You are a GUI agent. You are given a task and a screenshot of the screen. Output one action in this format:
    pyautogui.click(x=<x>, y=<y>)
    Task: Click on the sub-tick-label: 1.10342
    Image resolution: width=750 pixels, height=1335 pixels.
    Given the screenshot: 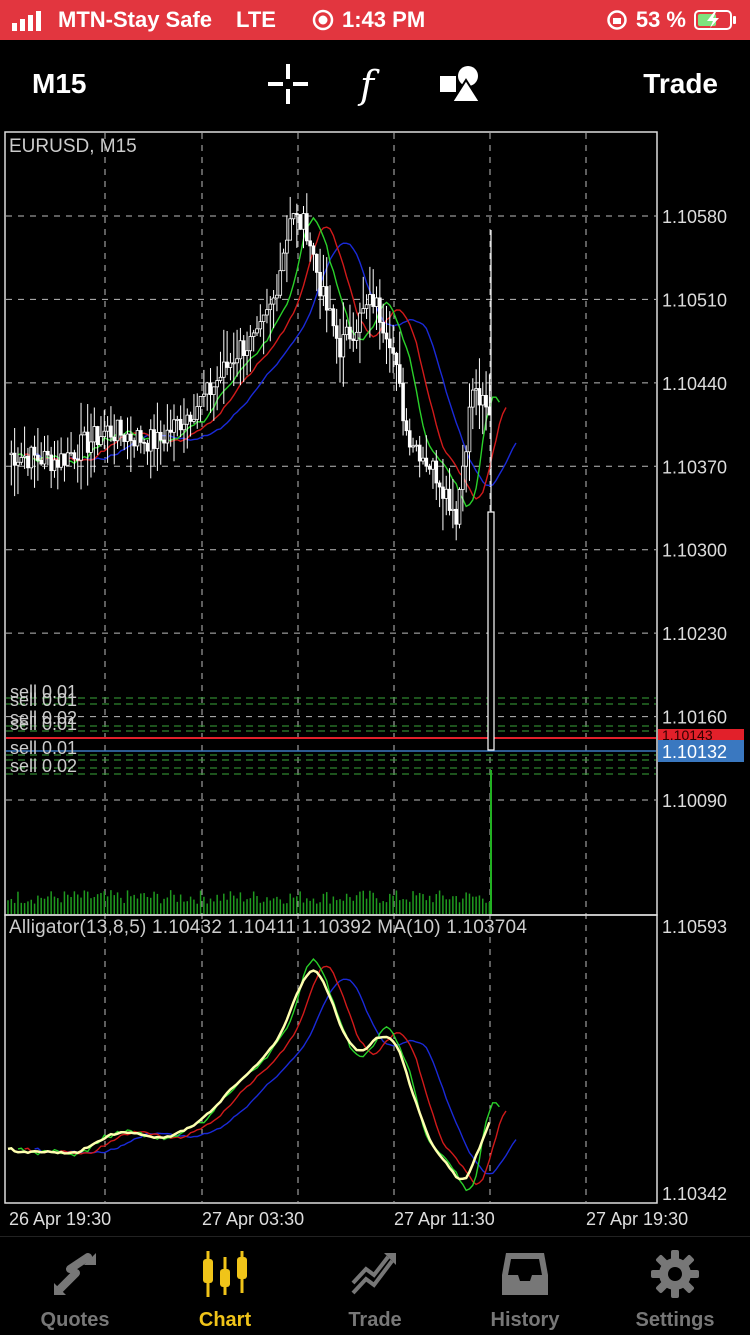 What is the action you would take?
    pyautogui.click(x=694, y=1194)
    